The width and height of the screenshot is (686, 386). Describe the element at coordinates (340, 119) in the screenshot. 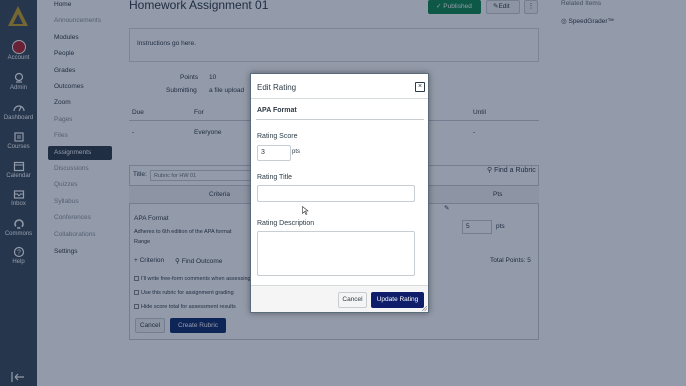

I see `criterion-divider` at that location.